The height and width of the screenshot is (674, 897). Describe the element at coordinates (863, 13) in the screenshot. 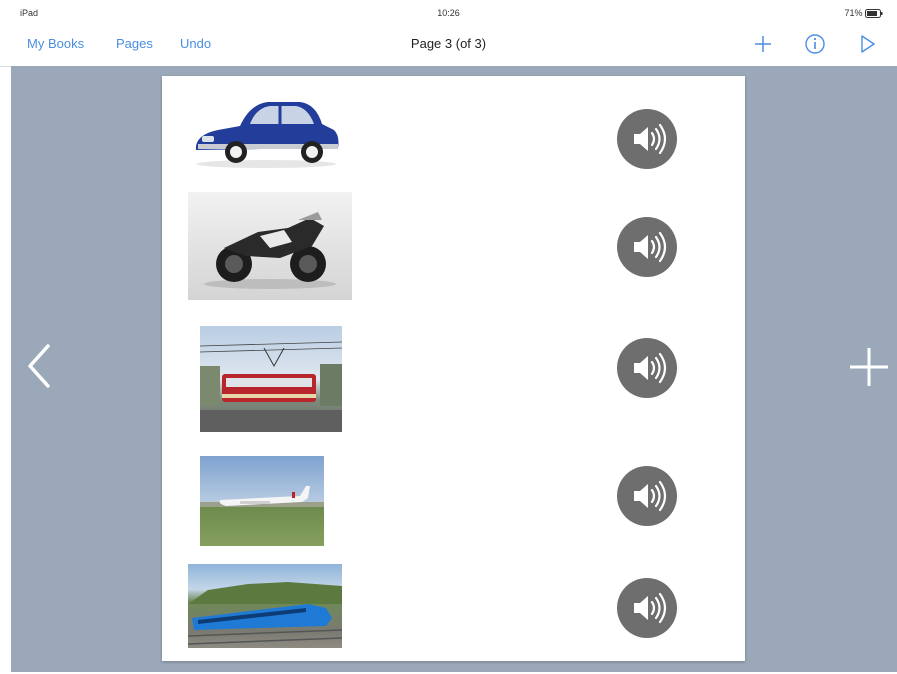

I see `battery-indicator: 71%` at that location.